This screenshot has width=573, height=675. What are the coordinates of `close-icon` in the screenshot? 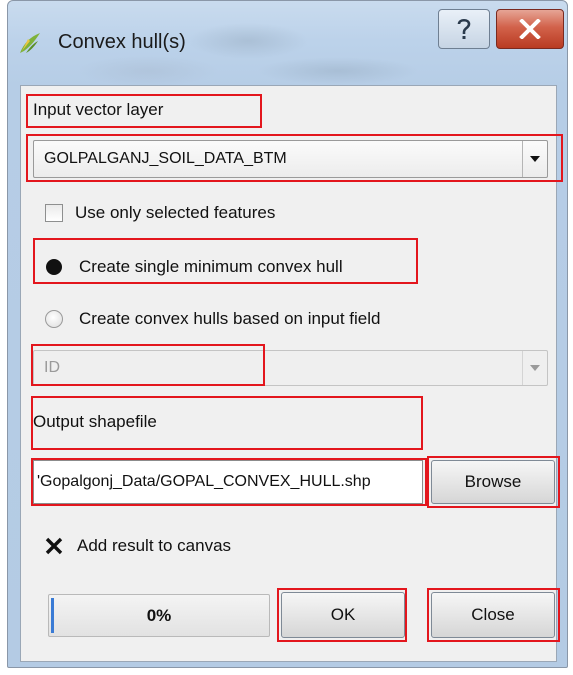 It's located at (530, 29).